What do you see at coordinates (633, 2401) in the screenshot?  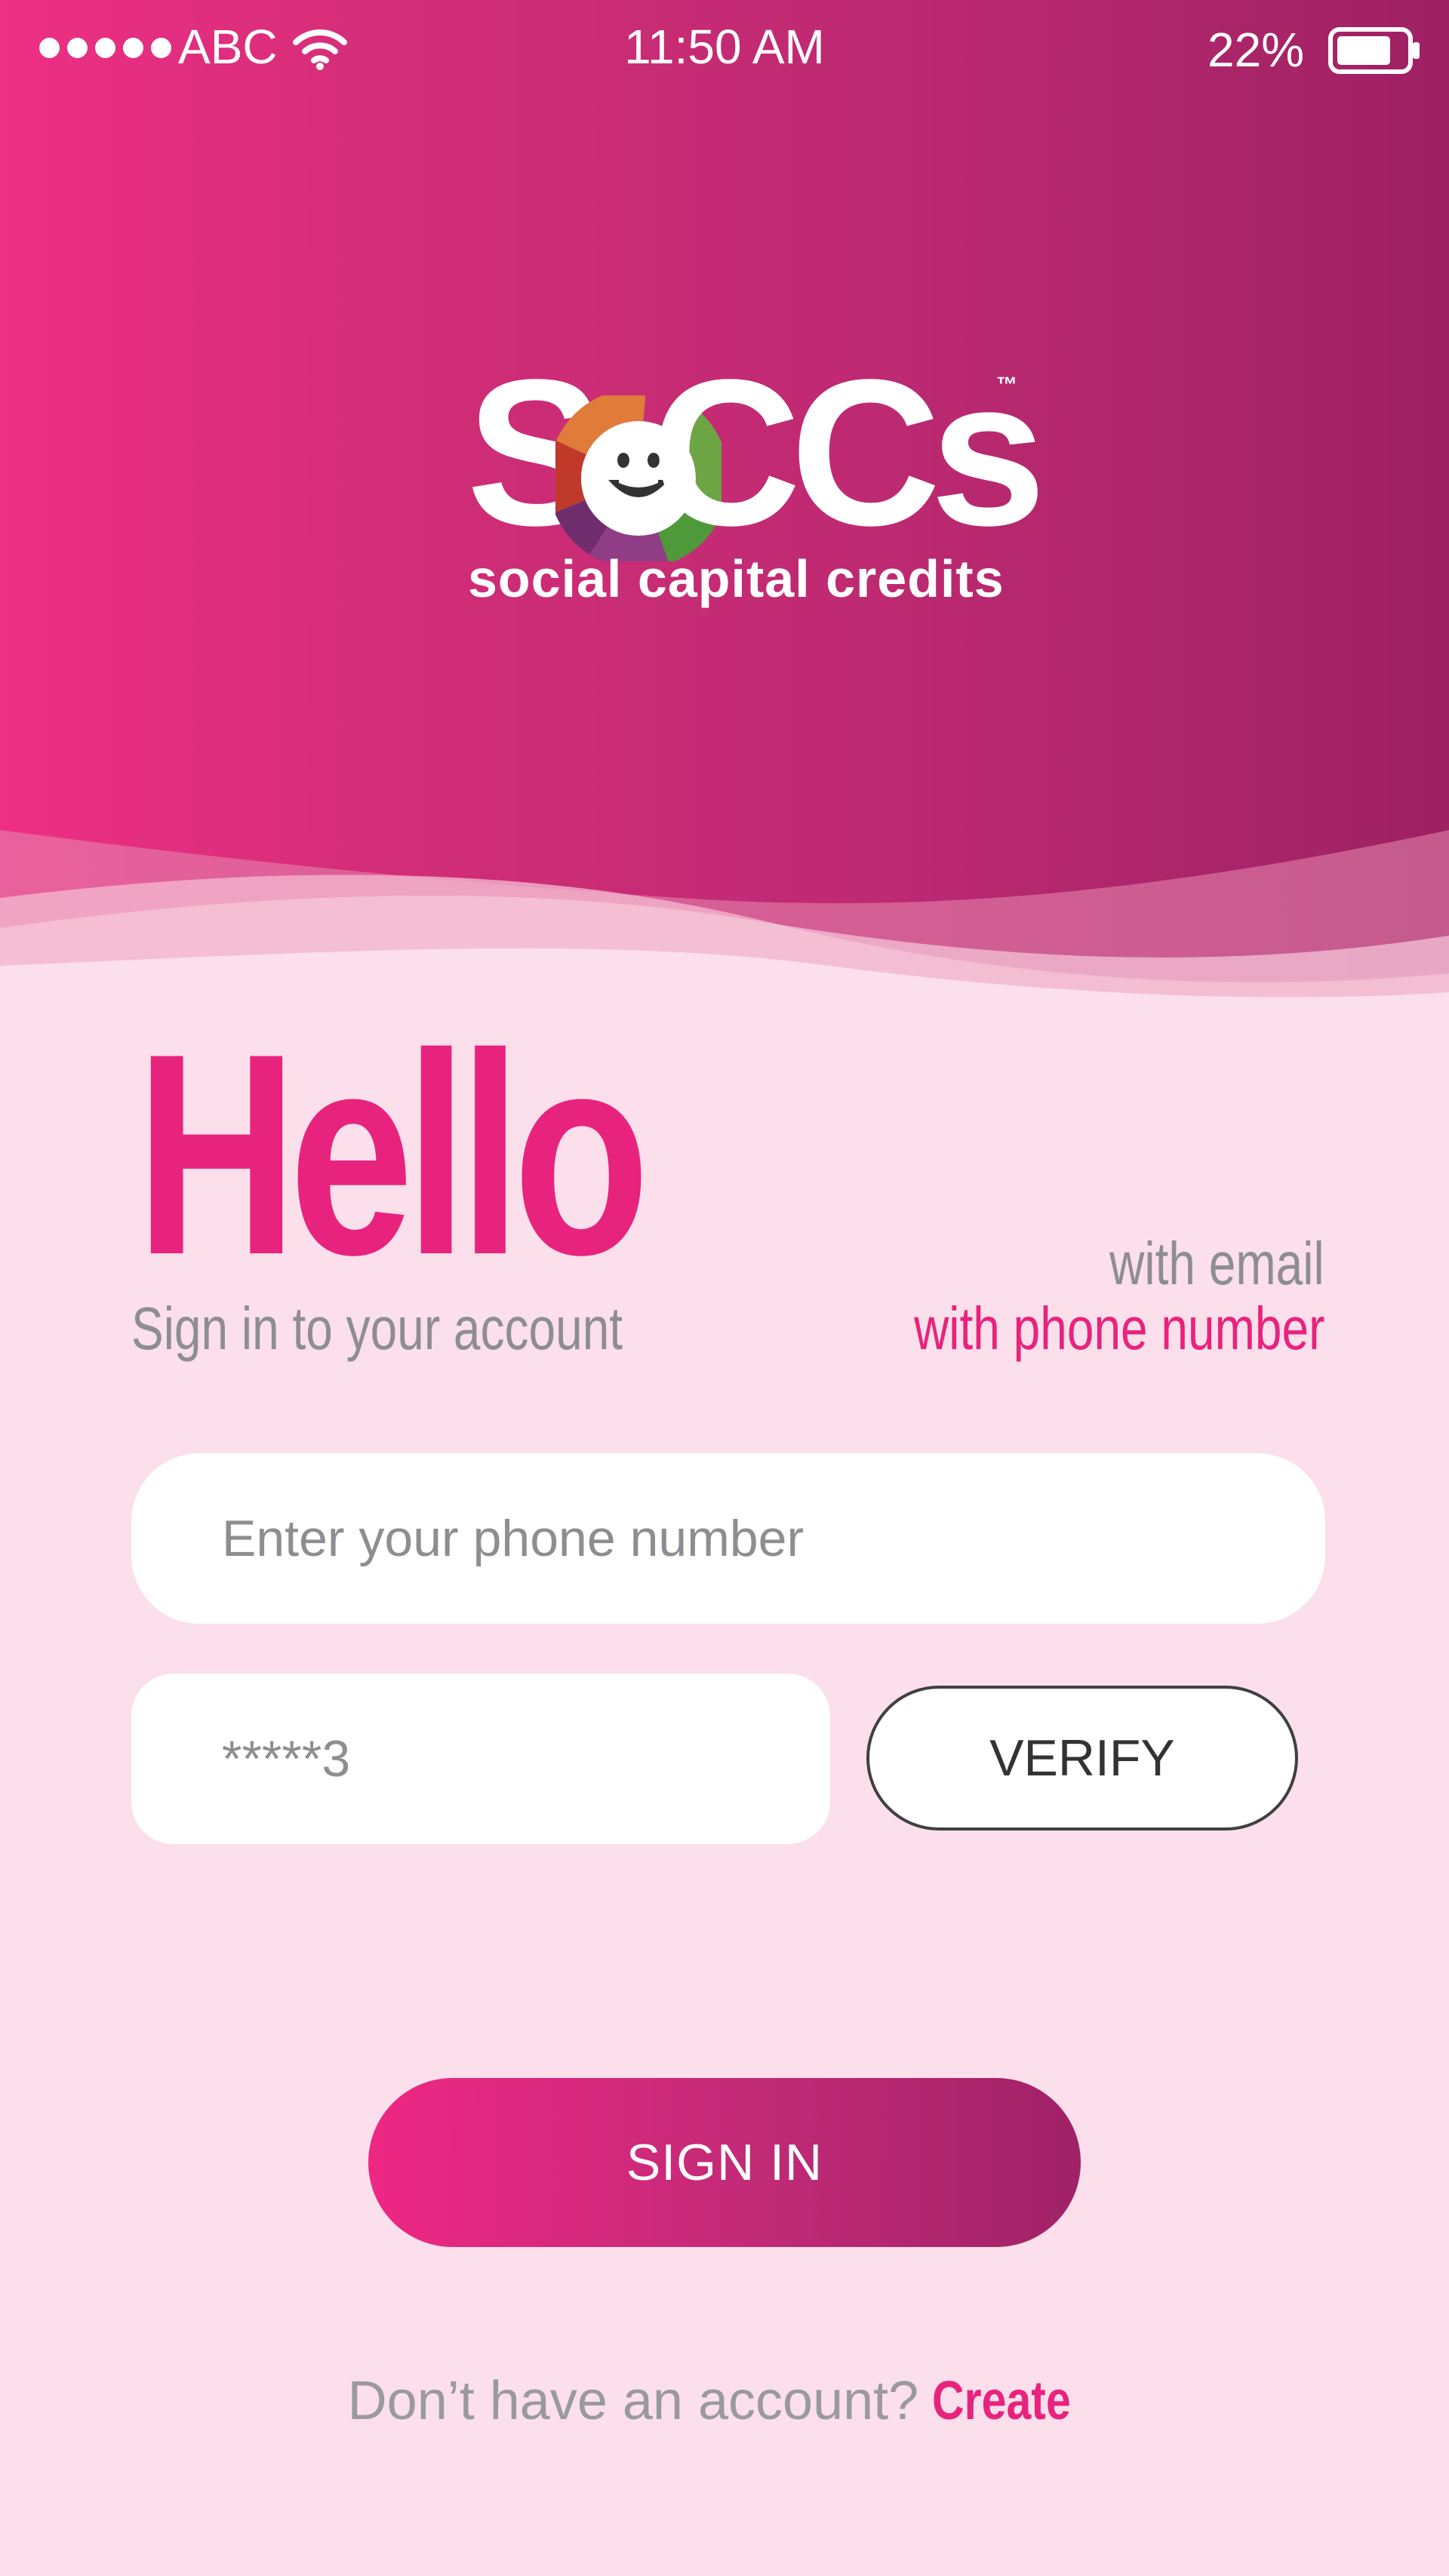 I see `signup-prompt-text: Don’t have an account?` at bounding box center [633, 2401].